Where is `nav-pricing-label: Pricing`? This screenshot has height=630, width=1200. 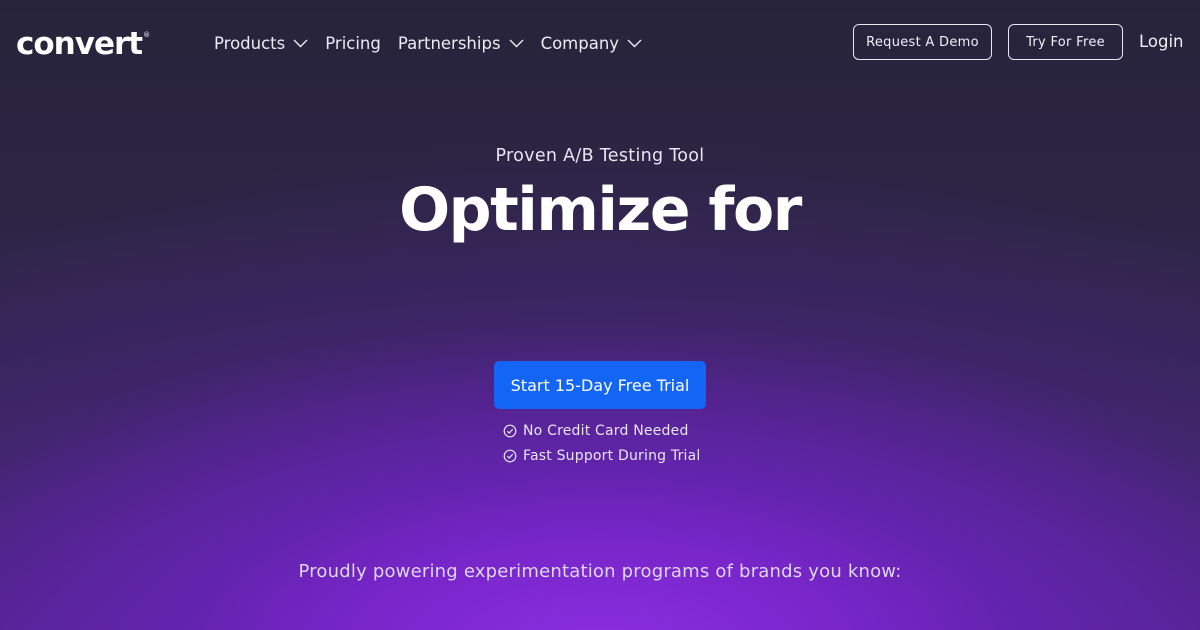 nav-pricing-label: Pricing is located at coordinates (353, 43).